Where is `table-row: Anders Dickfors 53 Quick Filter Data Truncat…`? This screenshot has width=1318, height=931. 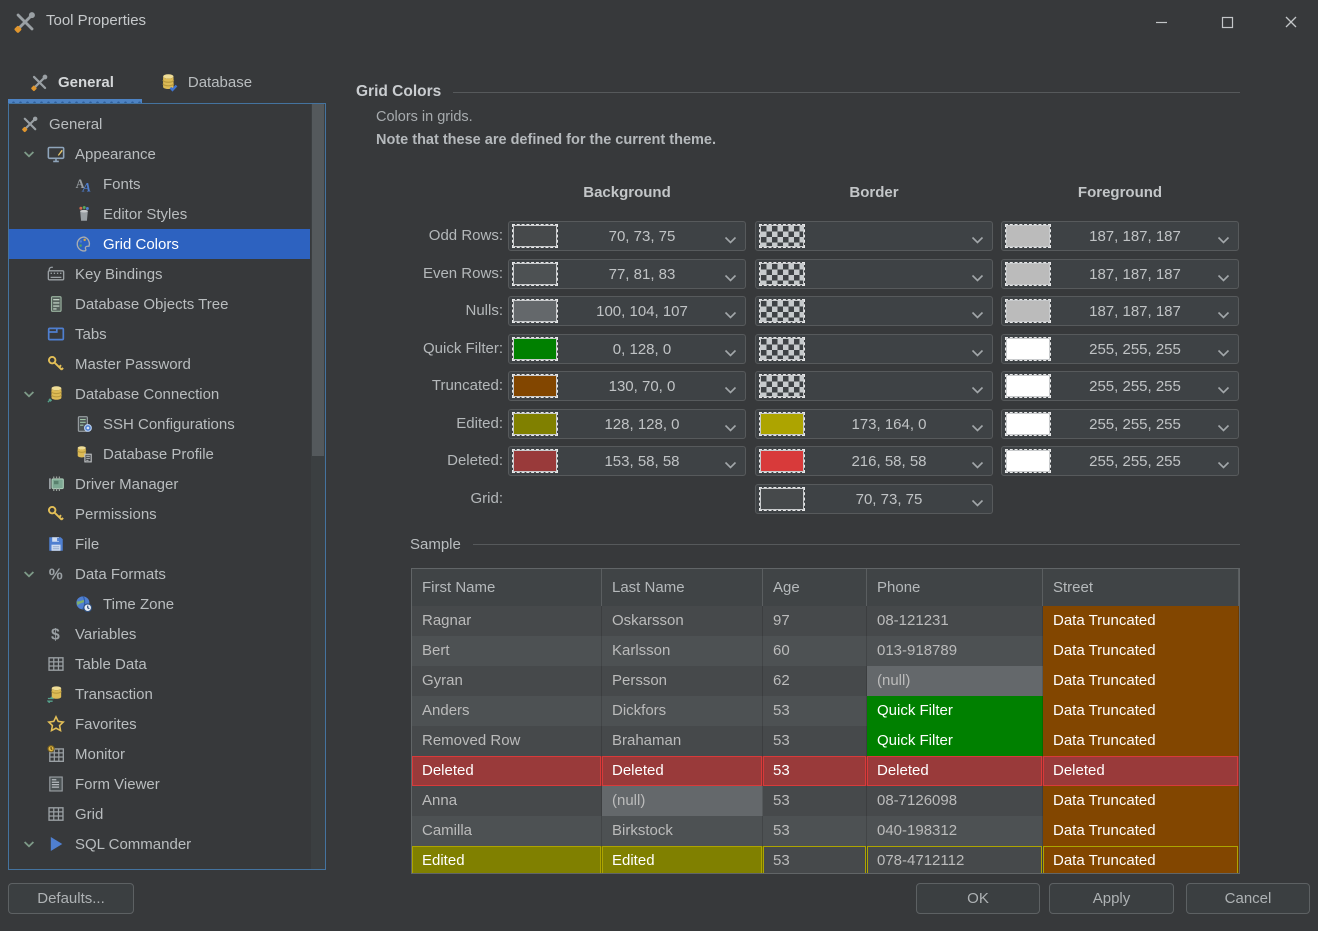
table-row: Anders Dickfors 53 Quick Filter Data Truncat… is located at coordinates (825, 711).